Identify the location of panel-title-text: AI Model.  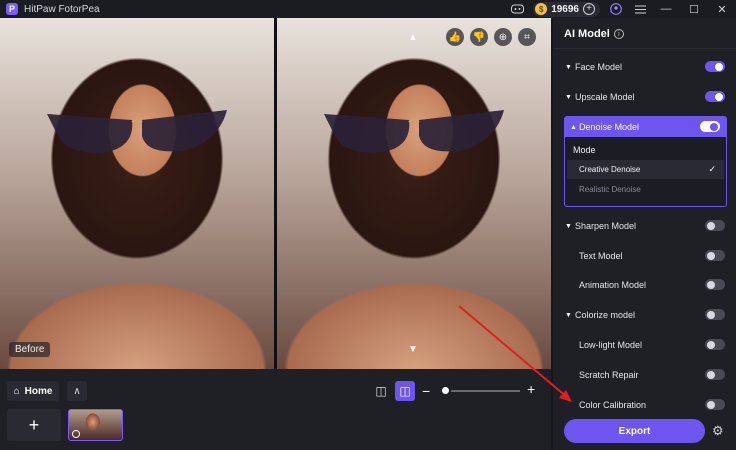
(587, 34).